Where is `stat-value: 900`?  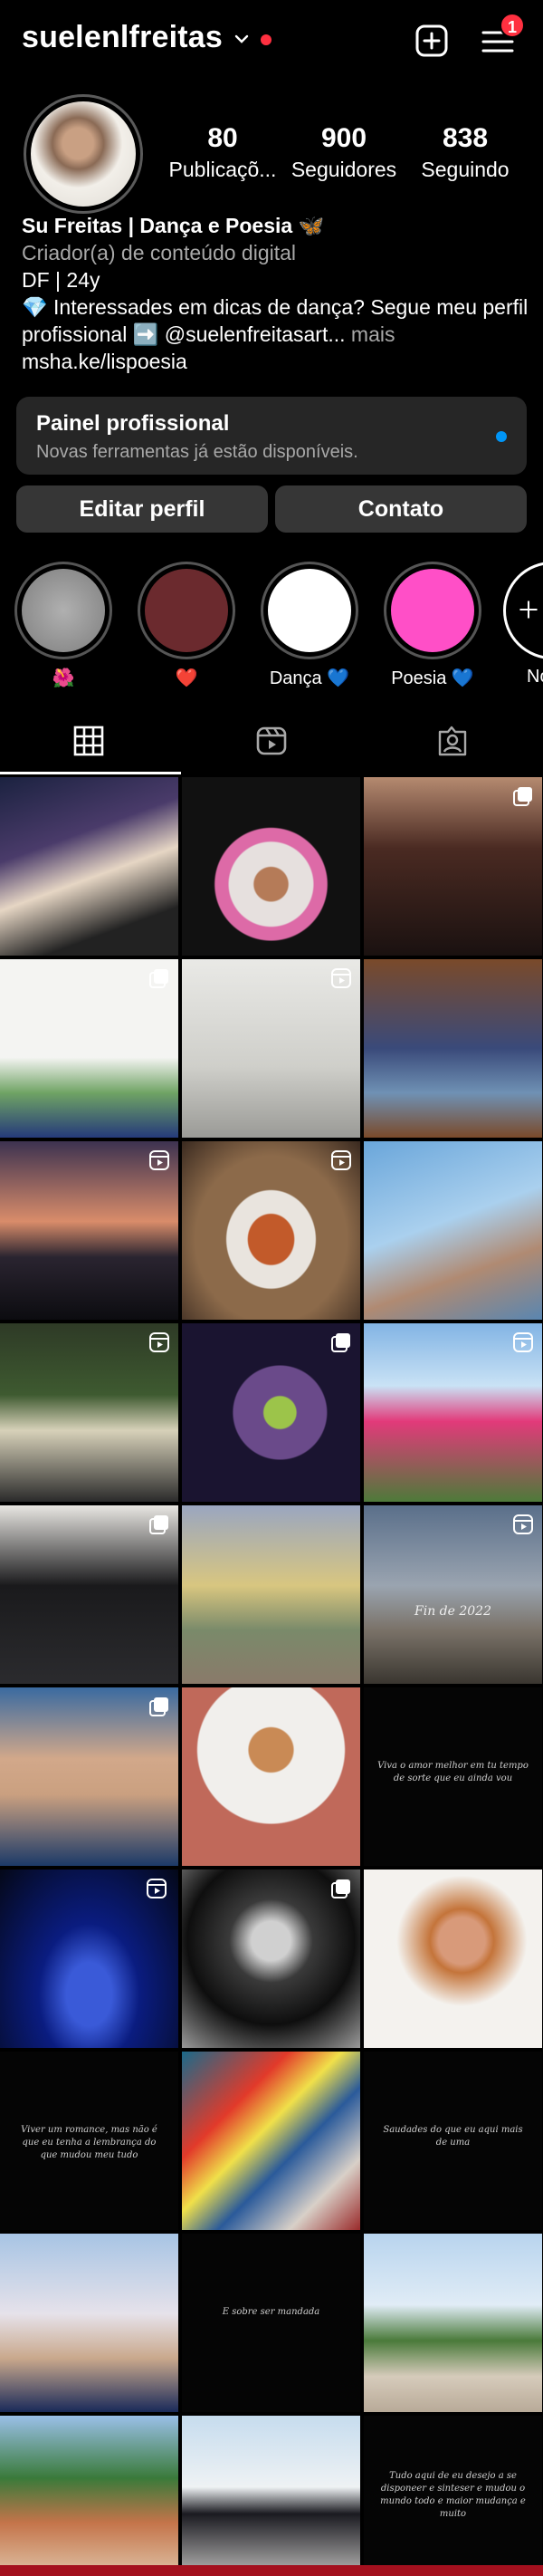 stat-value: 900 is located at coordinates (344, 138).